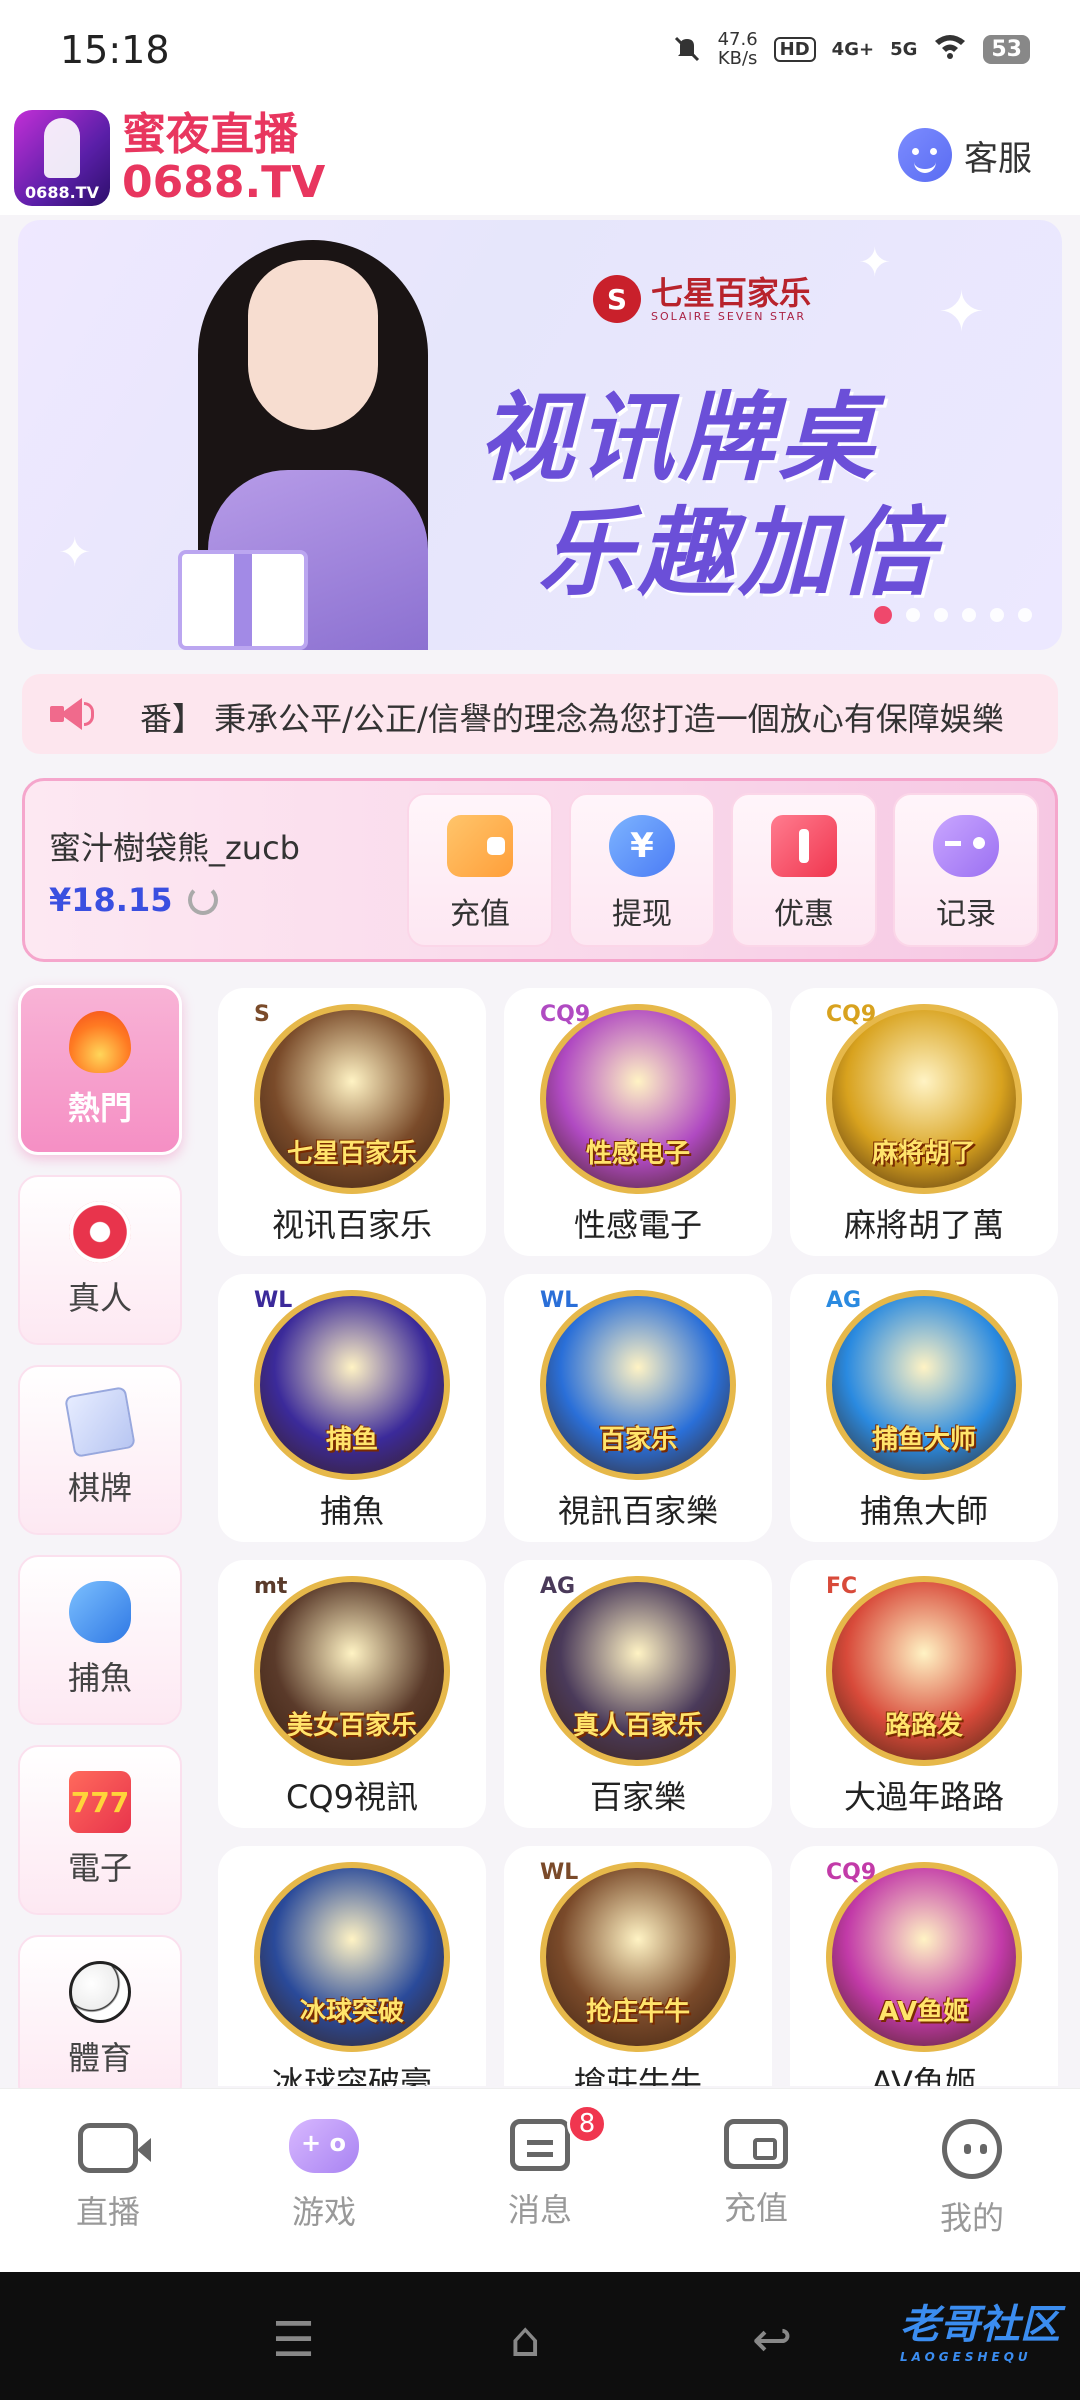  I want to click on refresh-icon, so click(203, 900).